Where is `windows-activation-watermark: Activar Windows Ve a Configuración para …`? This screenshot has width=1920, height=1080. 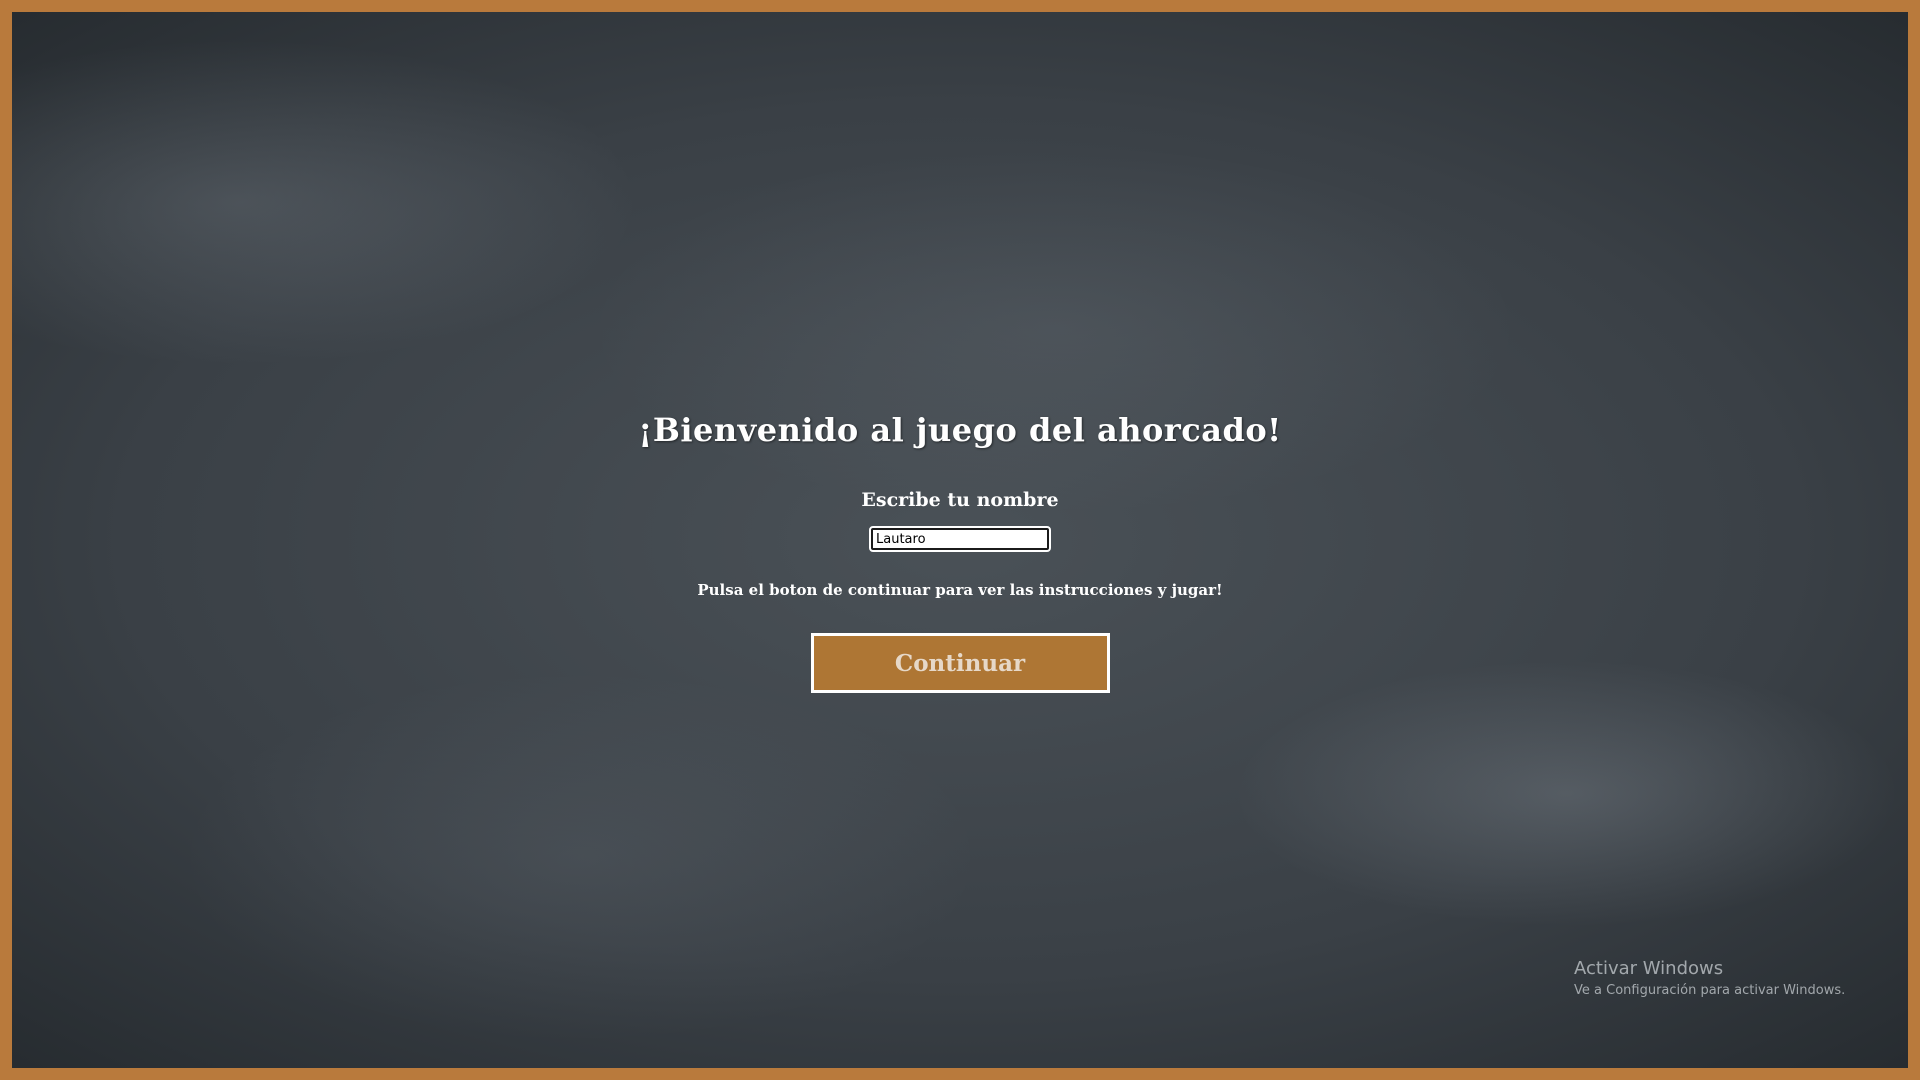
windows-activation-watermark: Activar Windows Ve a Configuración para … is located at coordinates (1709, 979).